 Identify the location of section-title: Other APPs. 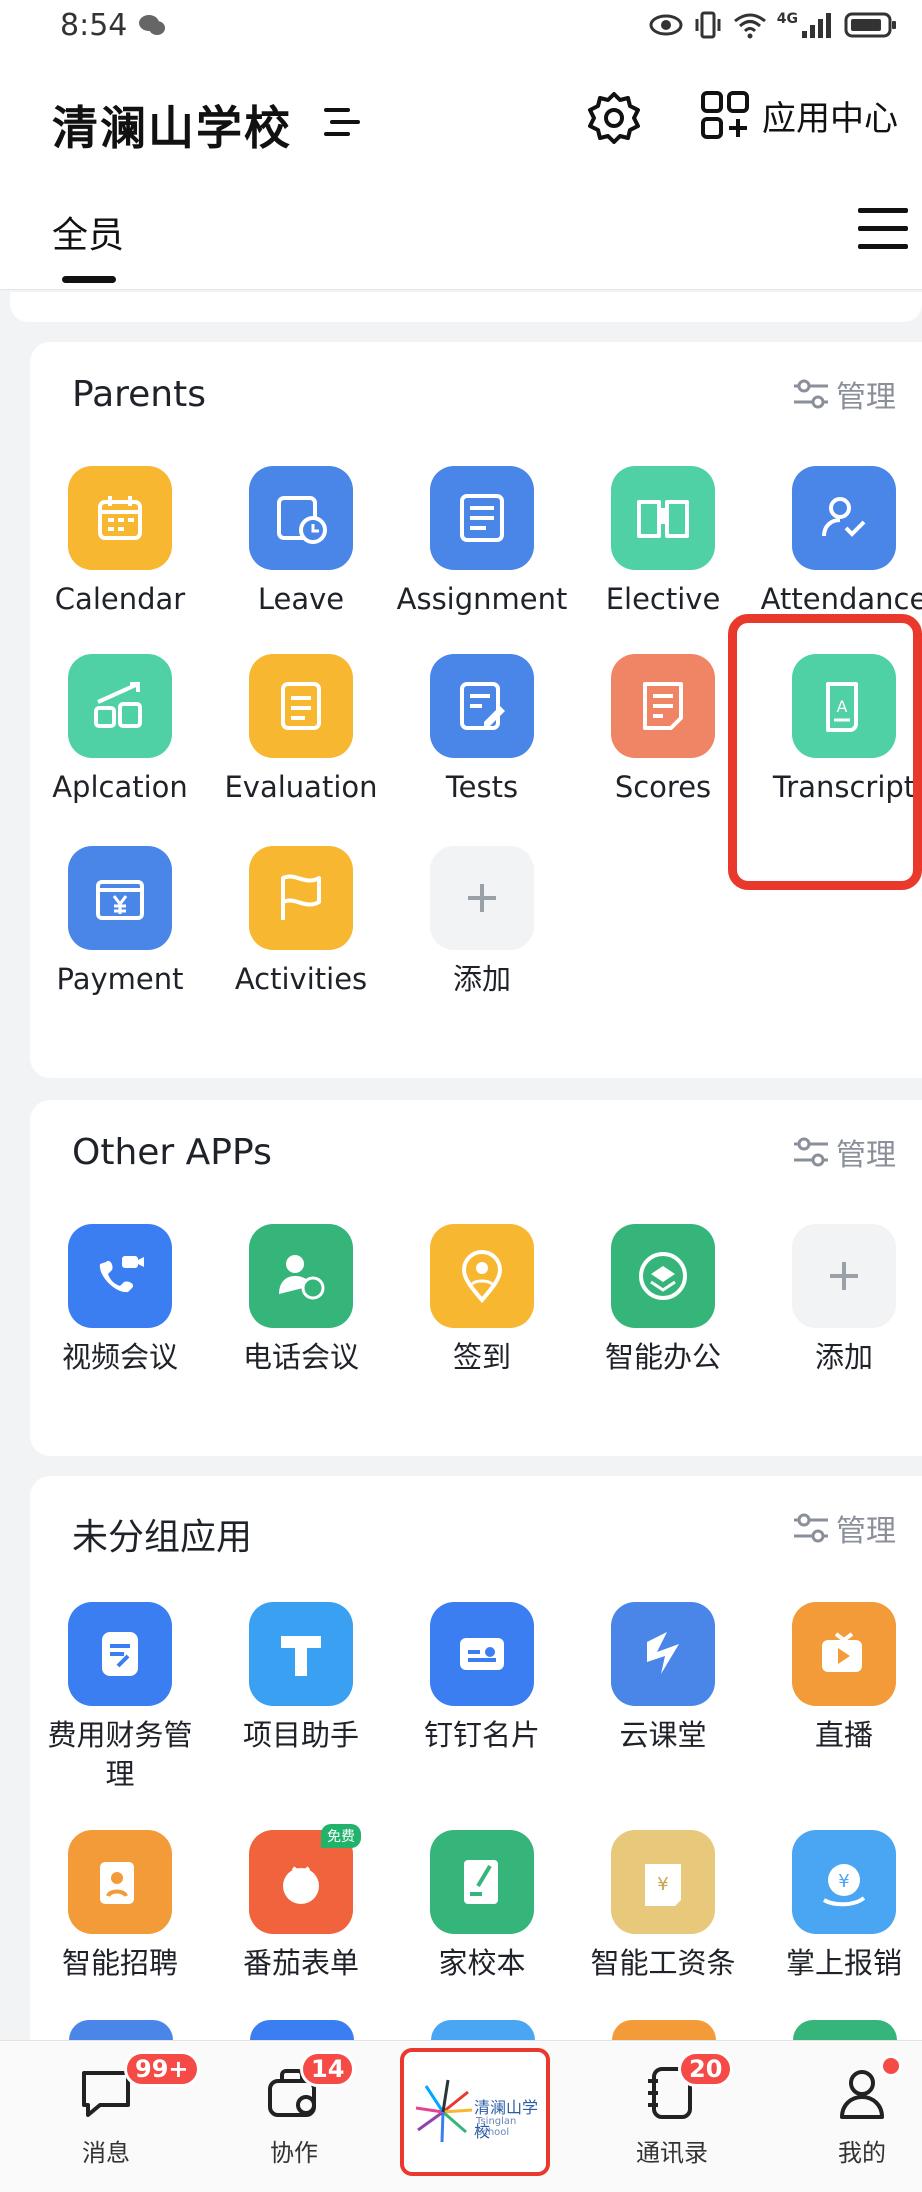
(172, 1152).